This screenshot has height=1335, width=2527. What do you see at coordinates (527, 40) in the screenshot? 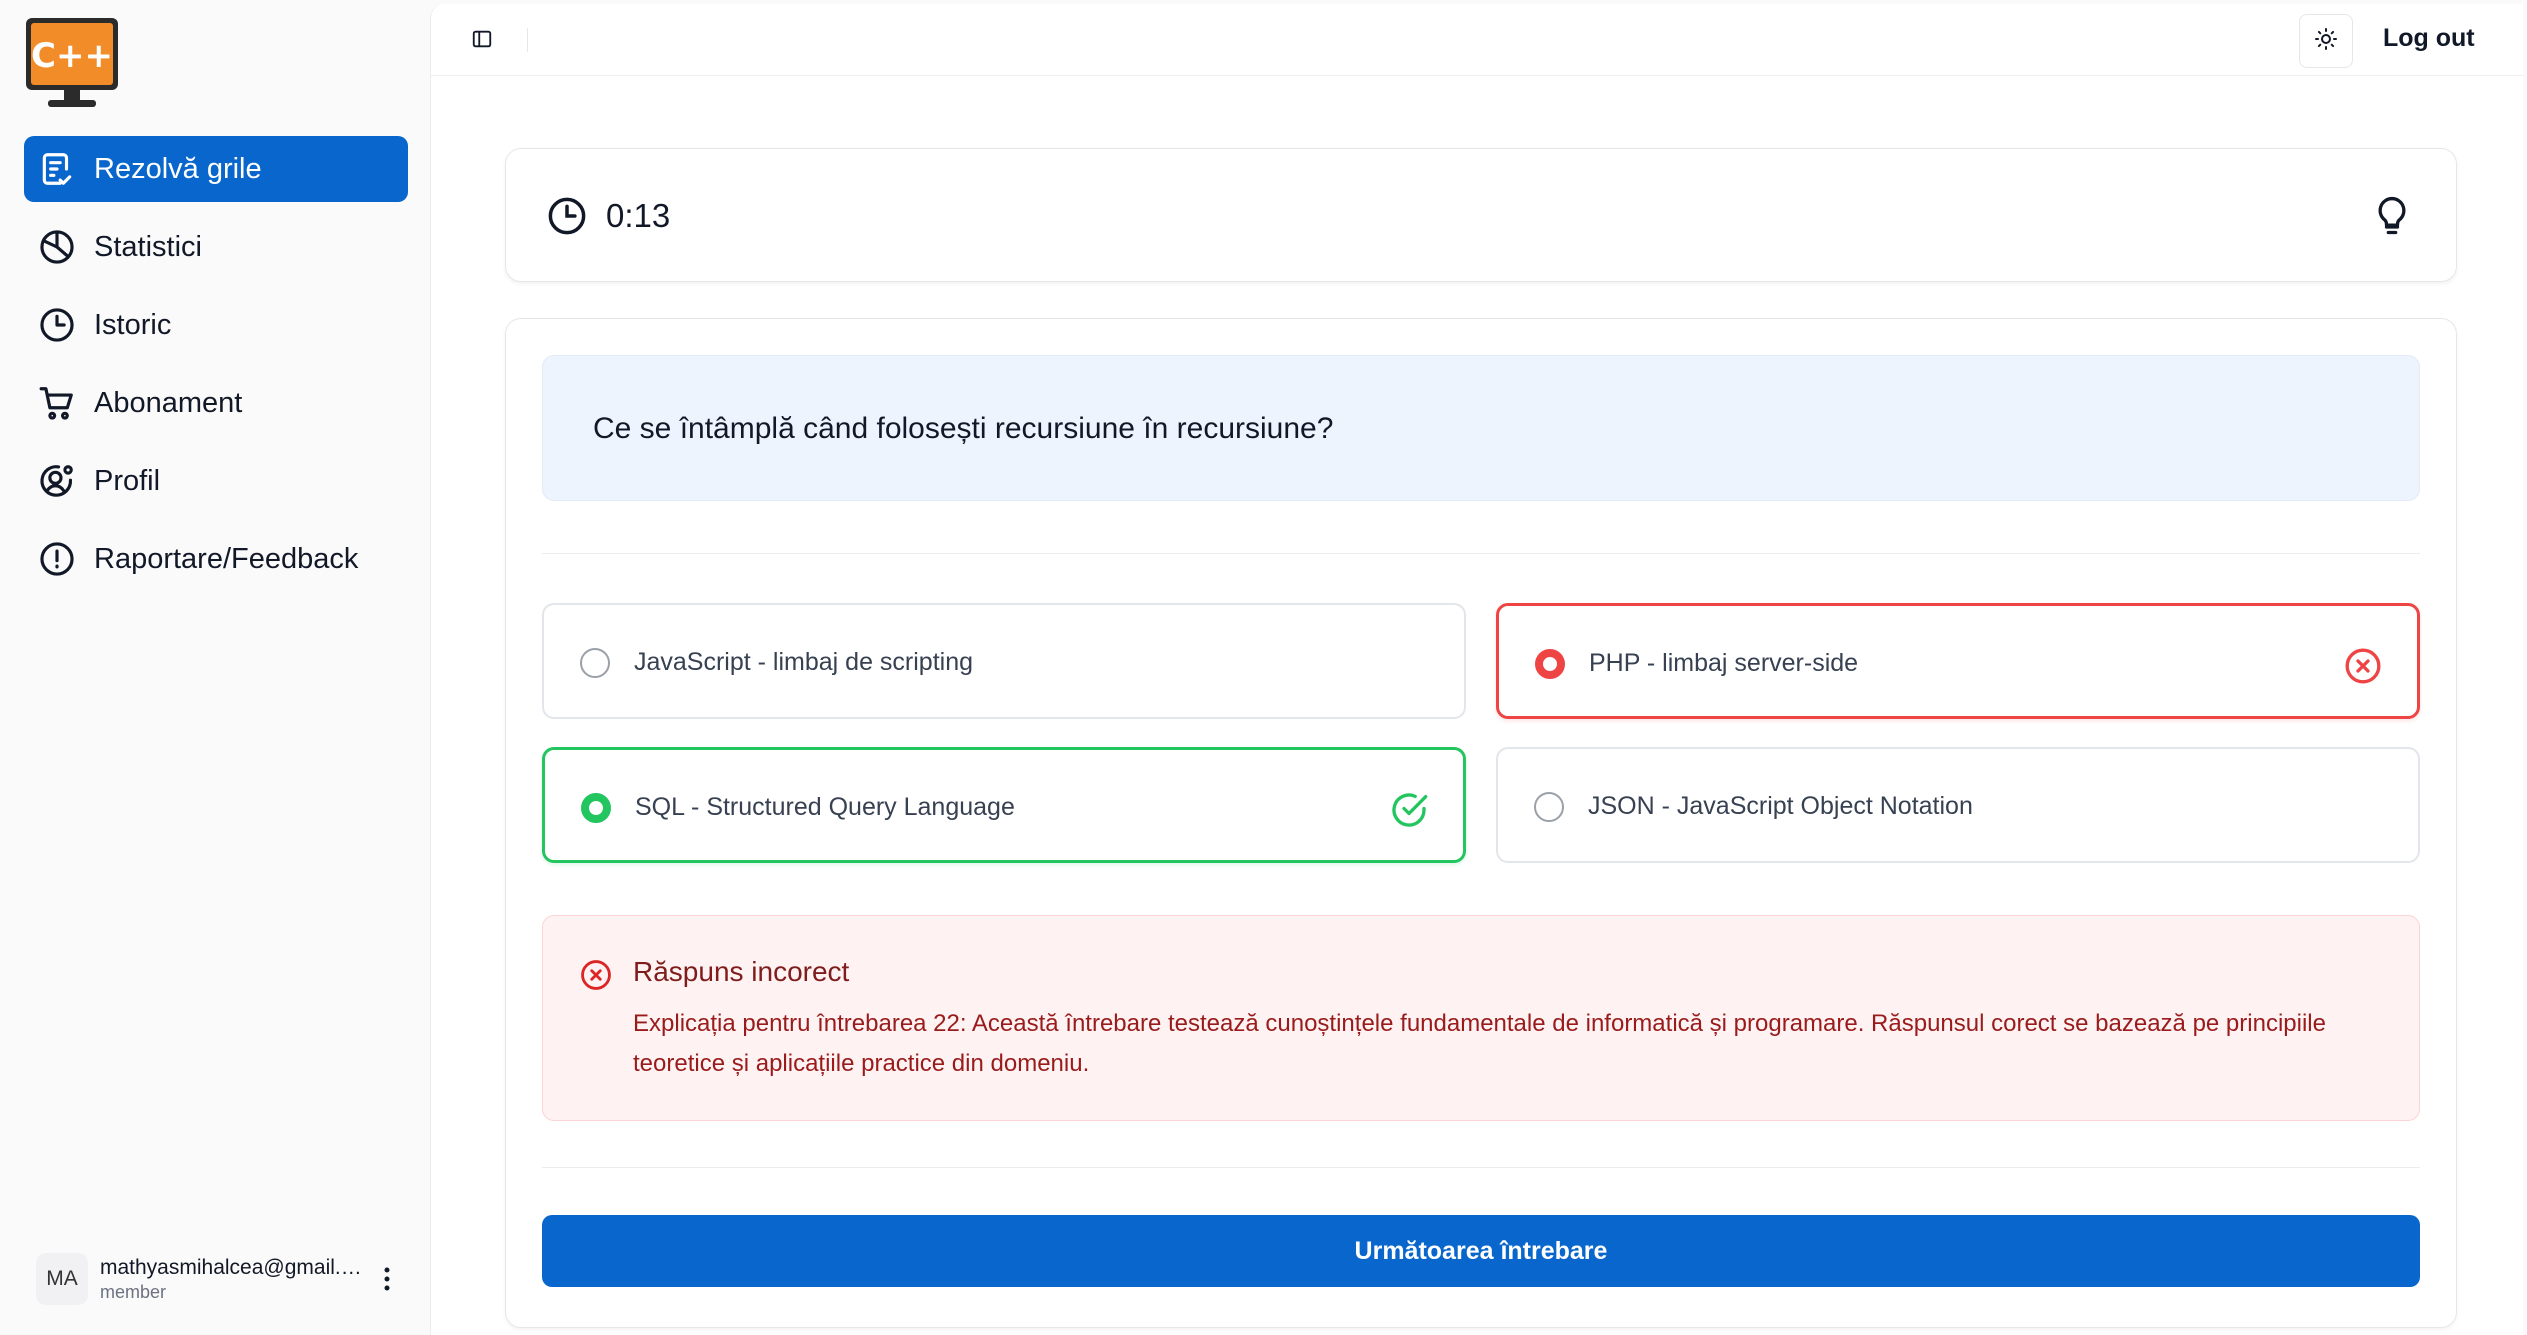
I see `topbar-divider` at bounding box center [527, 40].